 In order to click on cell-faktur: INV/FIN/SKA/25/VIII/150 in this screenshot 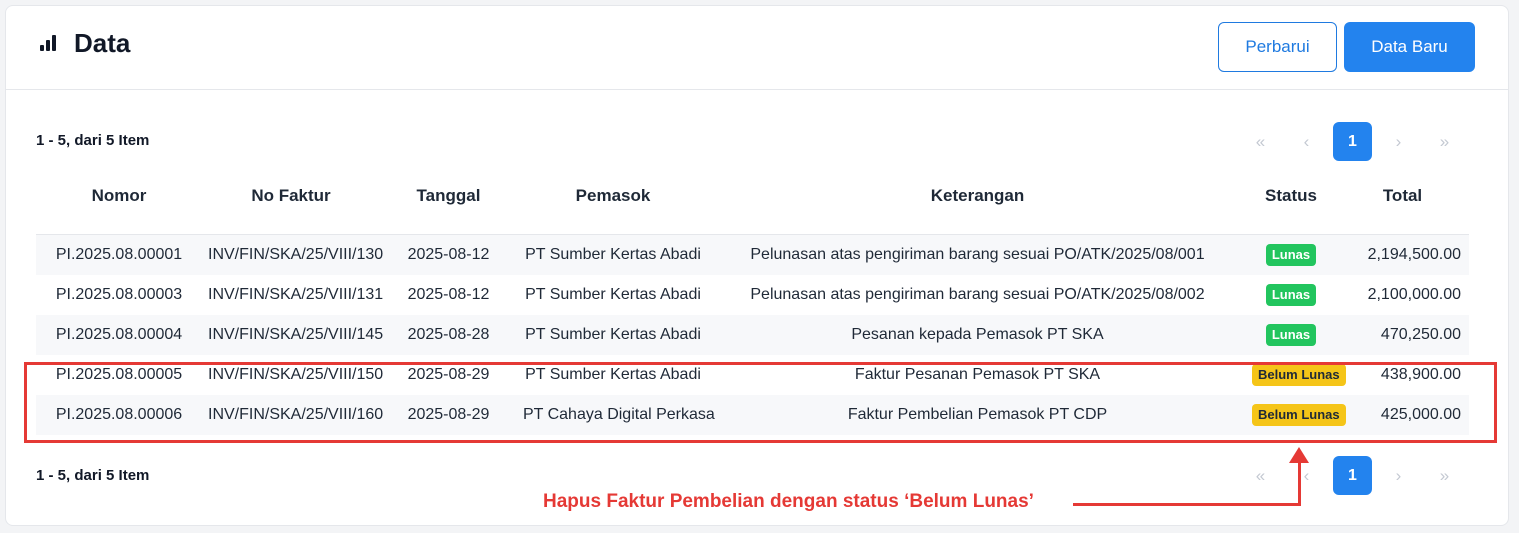, I will do `click(292, 375)`.